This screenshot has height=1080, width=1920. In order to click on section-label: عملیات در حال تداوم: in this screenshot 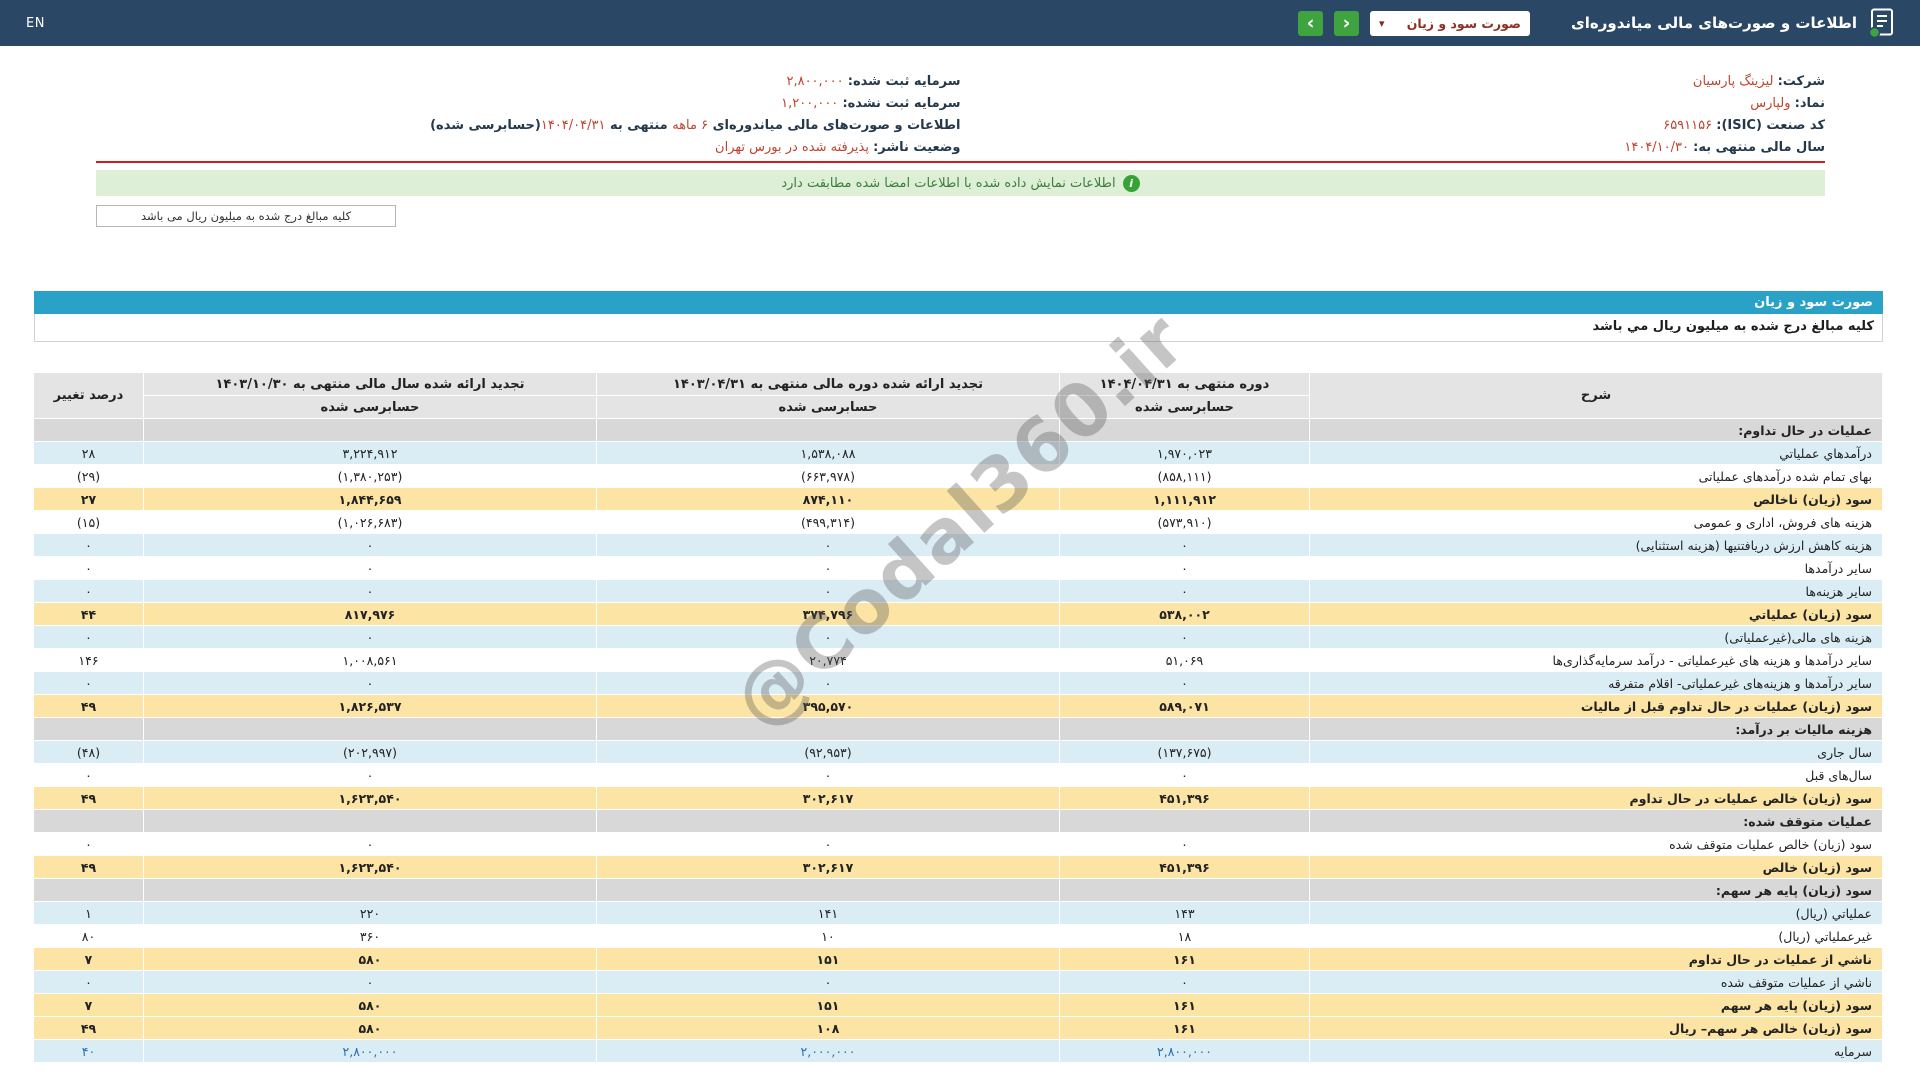, I will do `click(1596, 430)`.